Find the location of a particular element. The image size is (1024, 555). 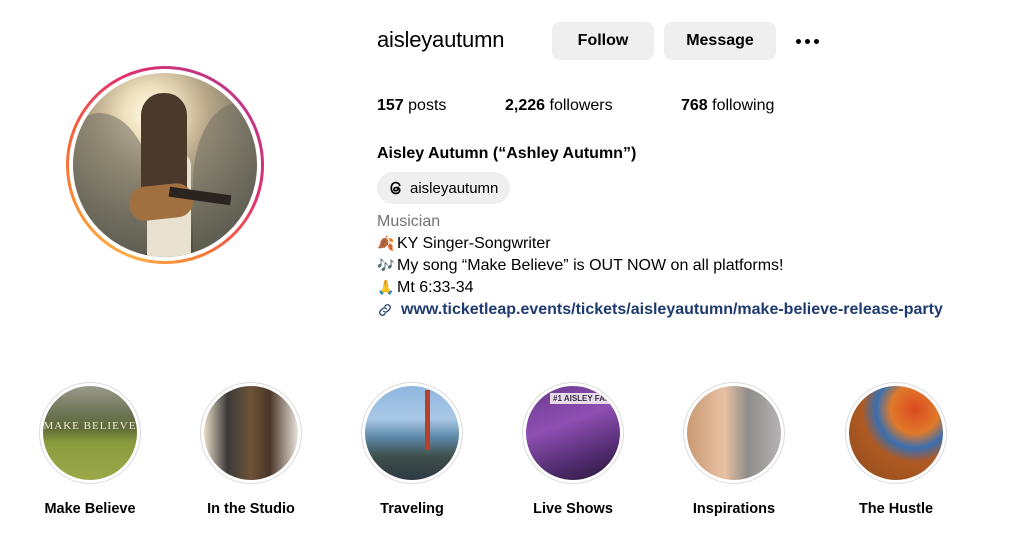

posts-count: 157 is located at coordinates (390, 105).